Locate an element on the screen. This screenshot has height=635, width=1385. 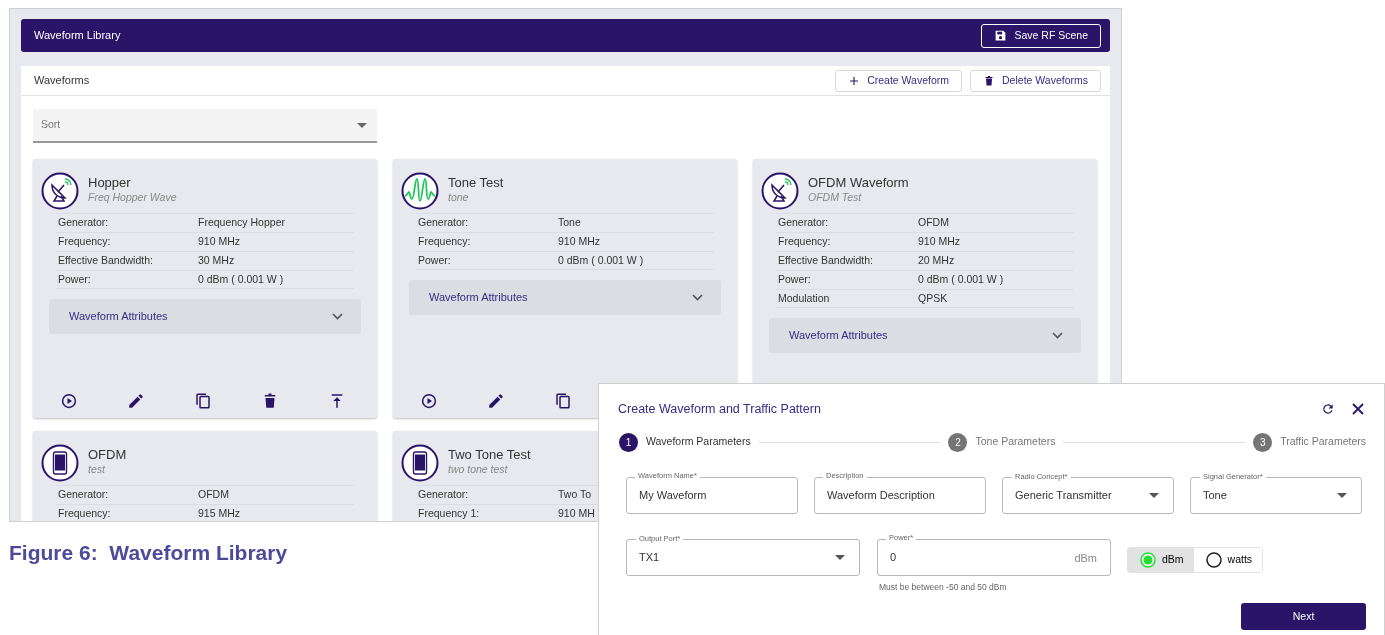
field-value: Two To is located at coordinates (575, 495).